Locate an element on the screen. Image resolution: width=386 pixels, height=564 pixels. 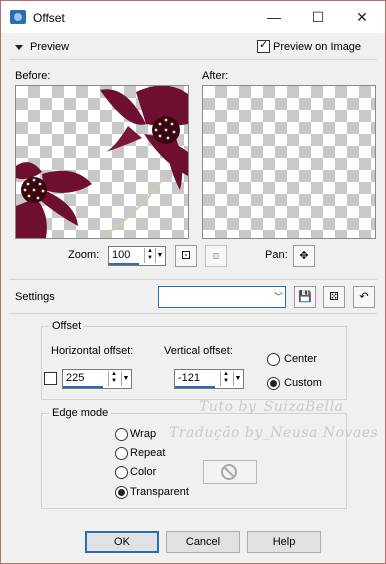
center-radio-label: Center is located at coordinates (300, 359).